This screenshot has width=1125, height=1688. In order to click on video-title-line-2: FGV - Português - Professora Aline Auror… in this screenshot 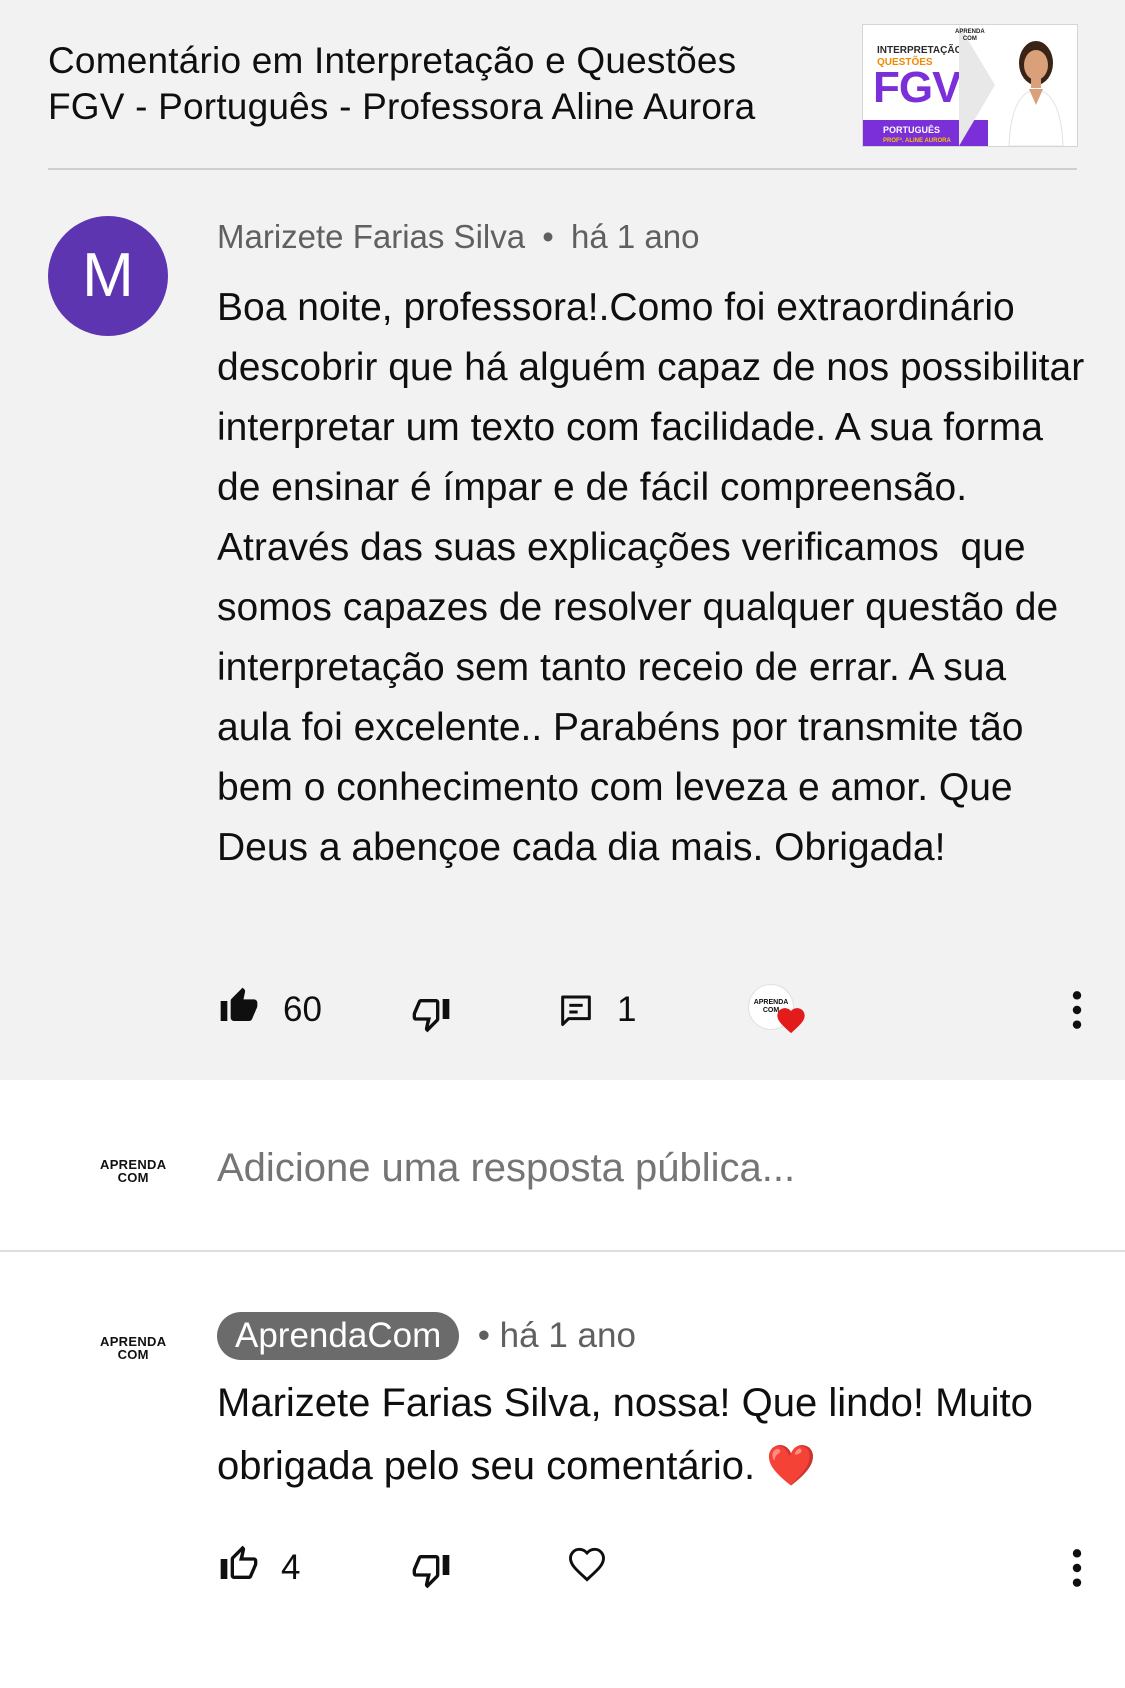, I will do `click(402, 106)`.